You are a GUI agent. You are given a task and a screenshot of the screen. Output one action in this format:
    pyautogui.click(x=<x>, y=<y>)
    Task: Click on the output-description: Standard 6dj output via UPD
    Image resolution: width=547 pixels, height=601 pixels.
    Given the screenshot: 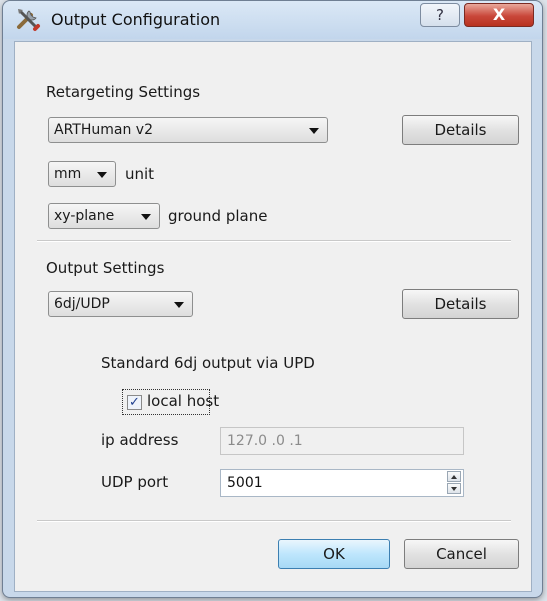 What is the action you would take?
    pyautogui.click(x=208, y=363)
    